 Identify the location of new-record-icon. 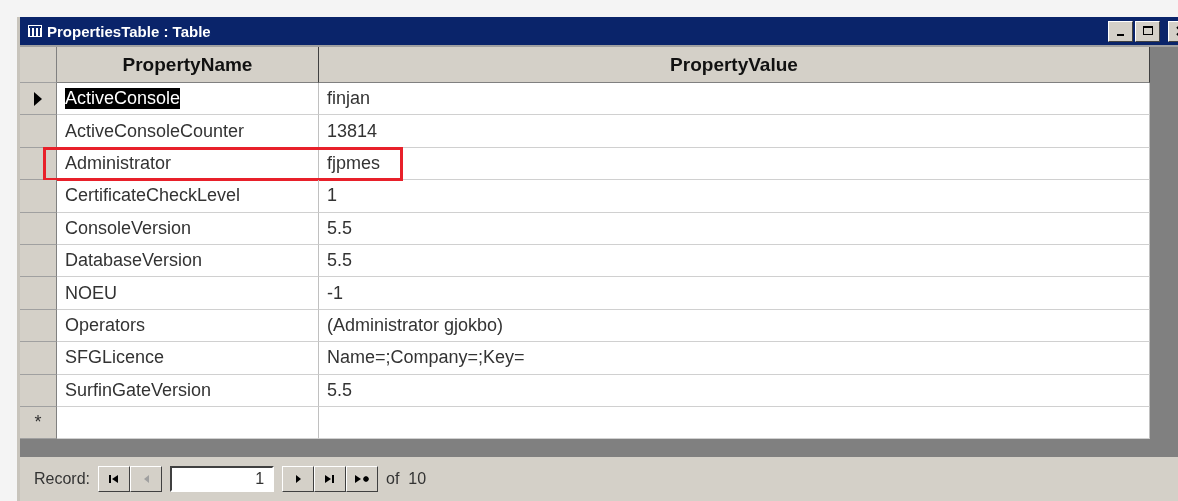
(362, 479).